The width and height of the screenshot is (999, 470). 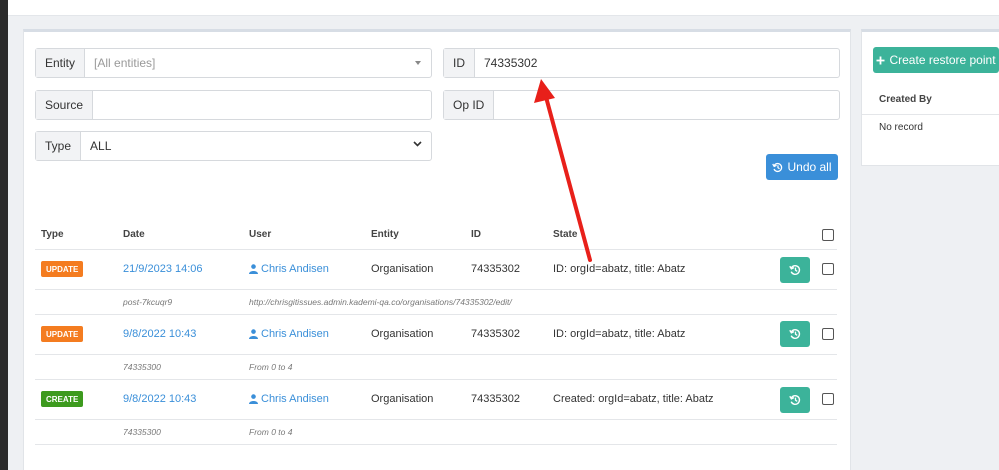 What do you see at coordinates (809, 167) in the screenshot?
I see `undo-all-label: Undo all` at bounding box center [809, 167].